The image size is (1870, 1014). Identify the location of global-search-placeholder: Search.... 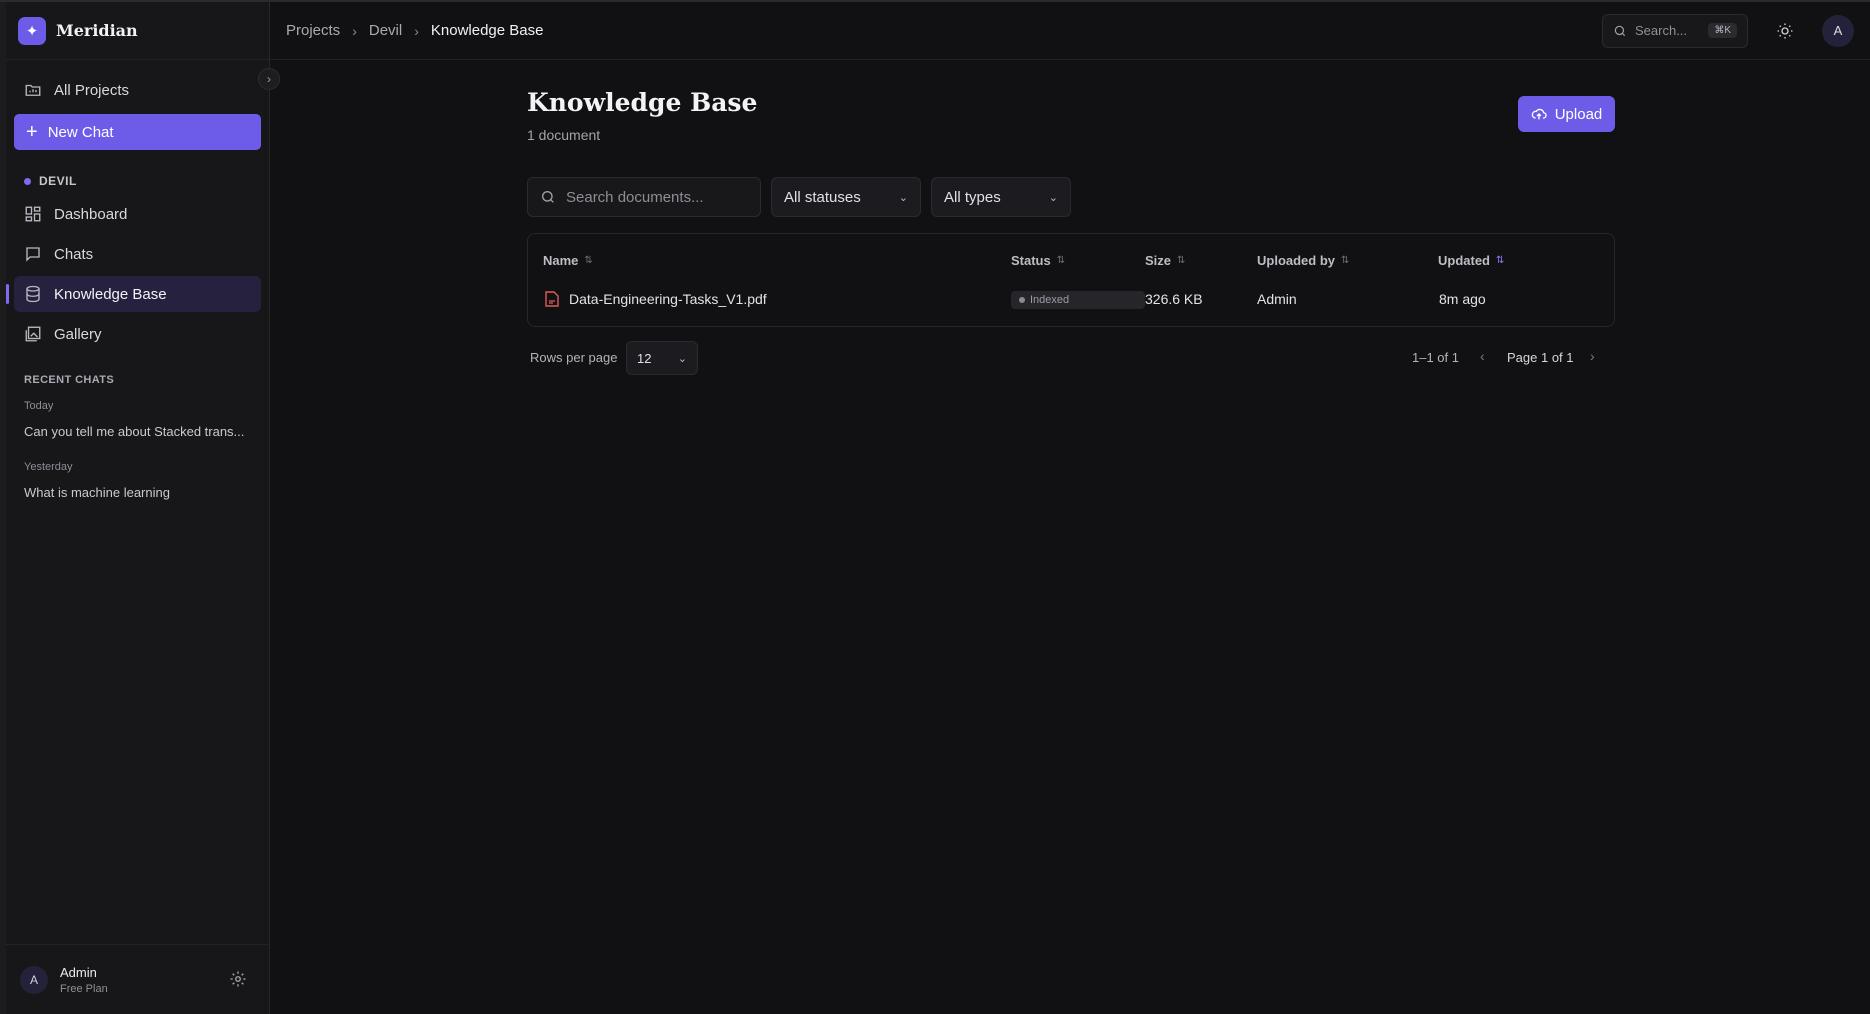
(1661, 30).